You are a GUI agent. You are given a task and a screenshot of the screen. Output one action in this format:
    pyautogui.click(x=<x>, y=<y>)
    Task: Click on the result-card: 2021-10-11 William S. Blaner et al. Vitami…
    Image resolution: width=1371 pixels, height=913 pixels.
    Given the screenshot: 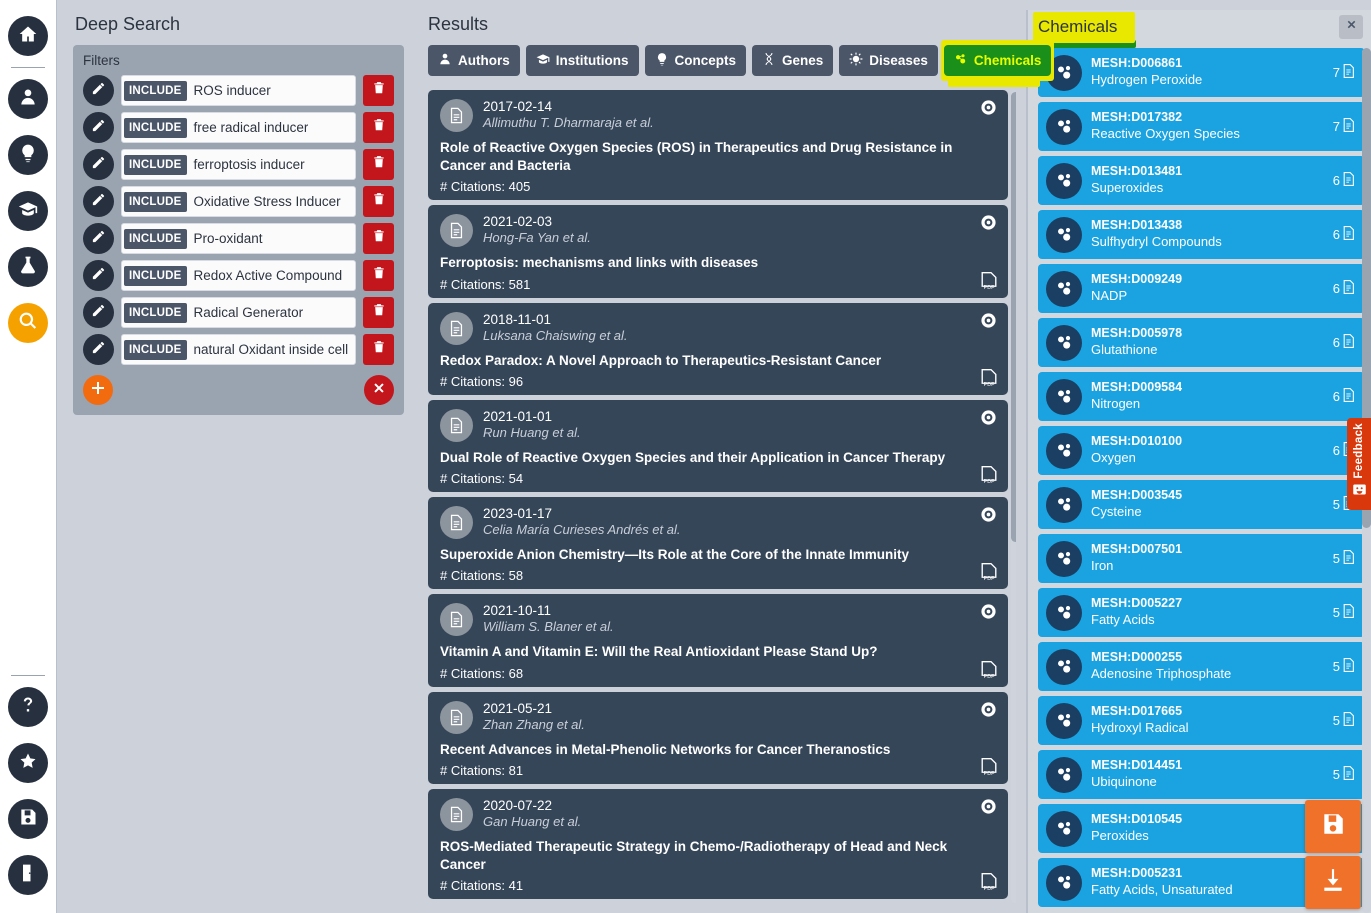 What is the action you would take?
    pyautogui.click(x=718, y=640)
    